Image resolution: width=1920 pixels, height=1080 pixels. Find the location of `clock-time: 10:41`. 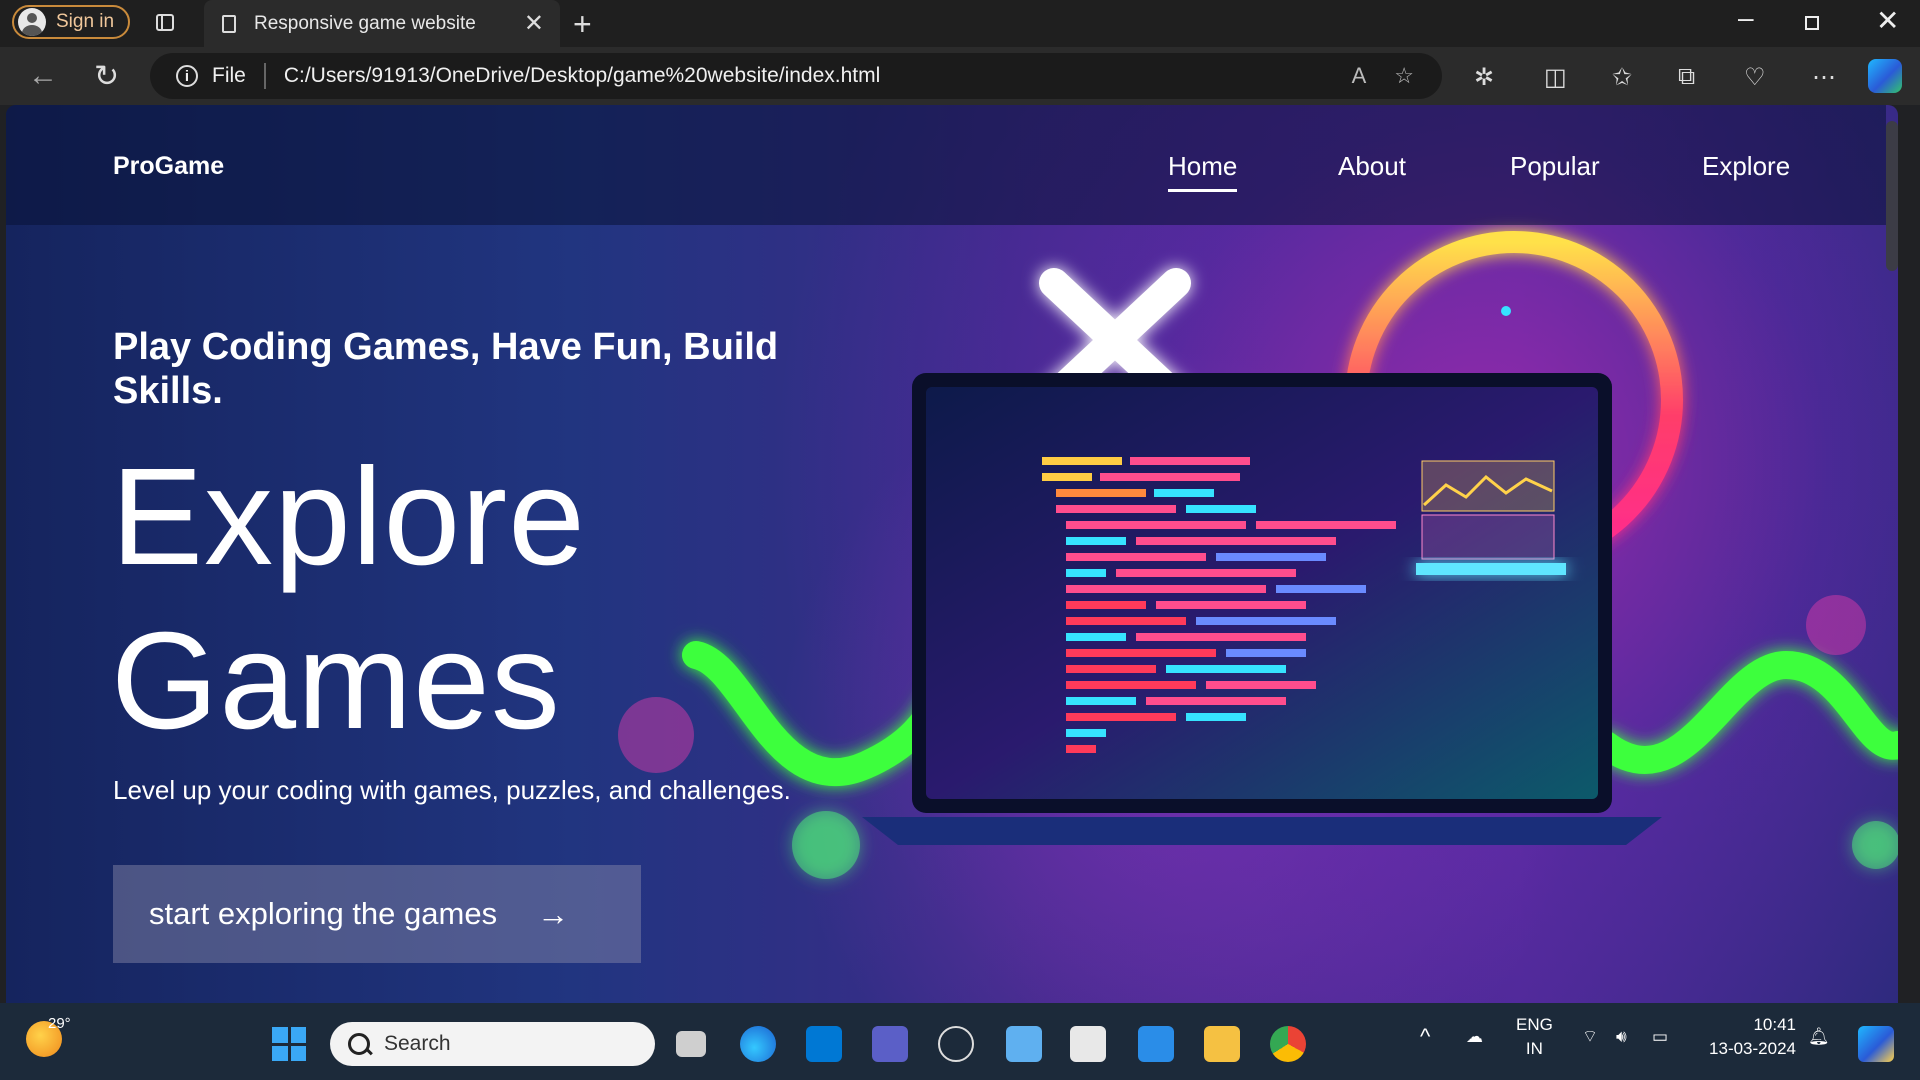

clock-time: 10:41 is located at coordinates (1774, 1024).